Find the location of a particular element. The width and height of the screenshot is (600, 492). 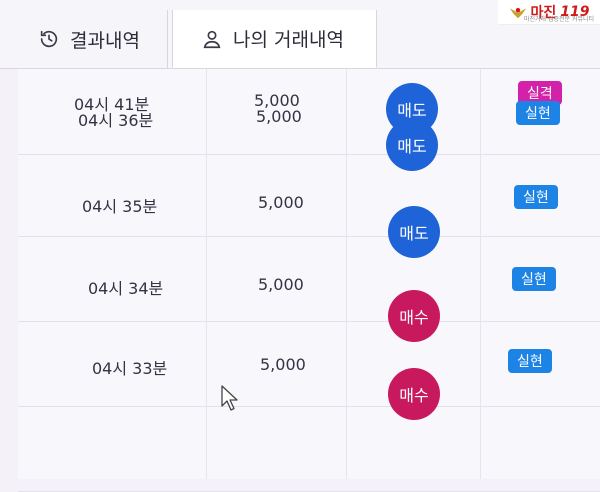

trade-time: 04시 34분 is located at coordinates (126, 288).